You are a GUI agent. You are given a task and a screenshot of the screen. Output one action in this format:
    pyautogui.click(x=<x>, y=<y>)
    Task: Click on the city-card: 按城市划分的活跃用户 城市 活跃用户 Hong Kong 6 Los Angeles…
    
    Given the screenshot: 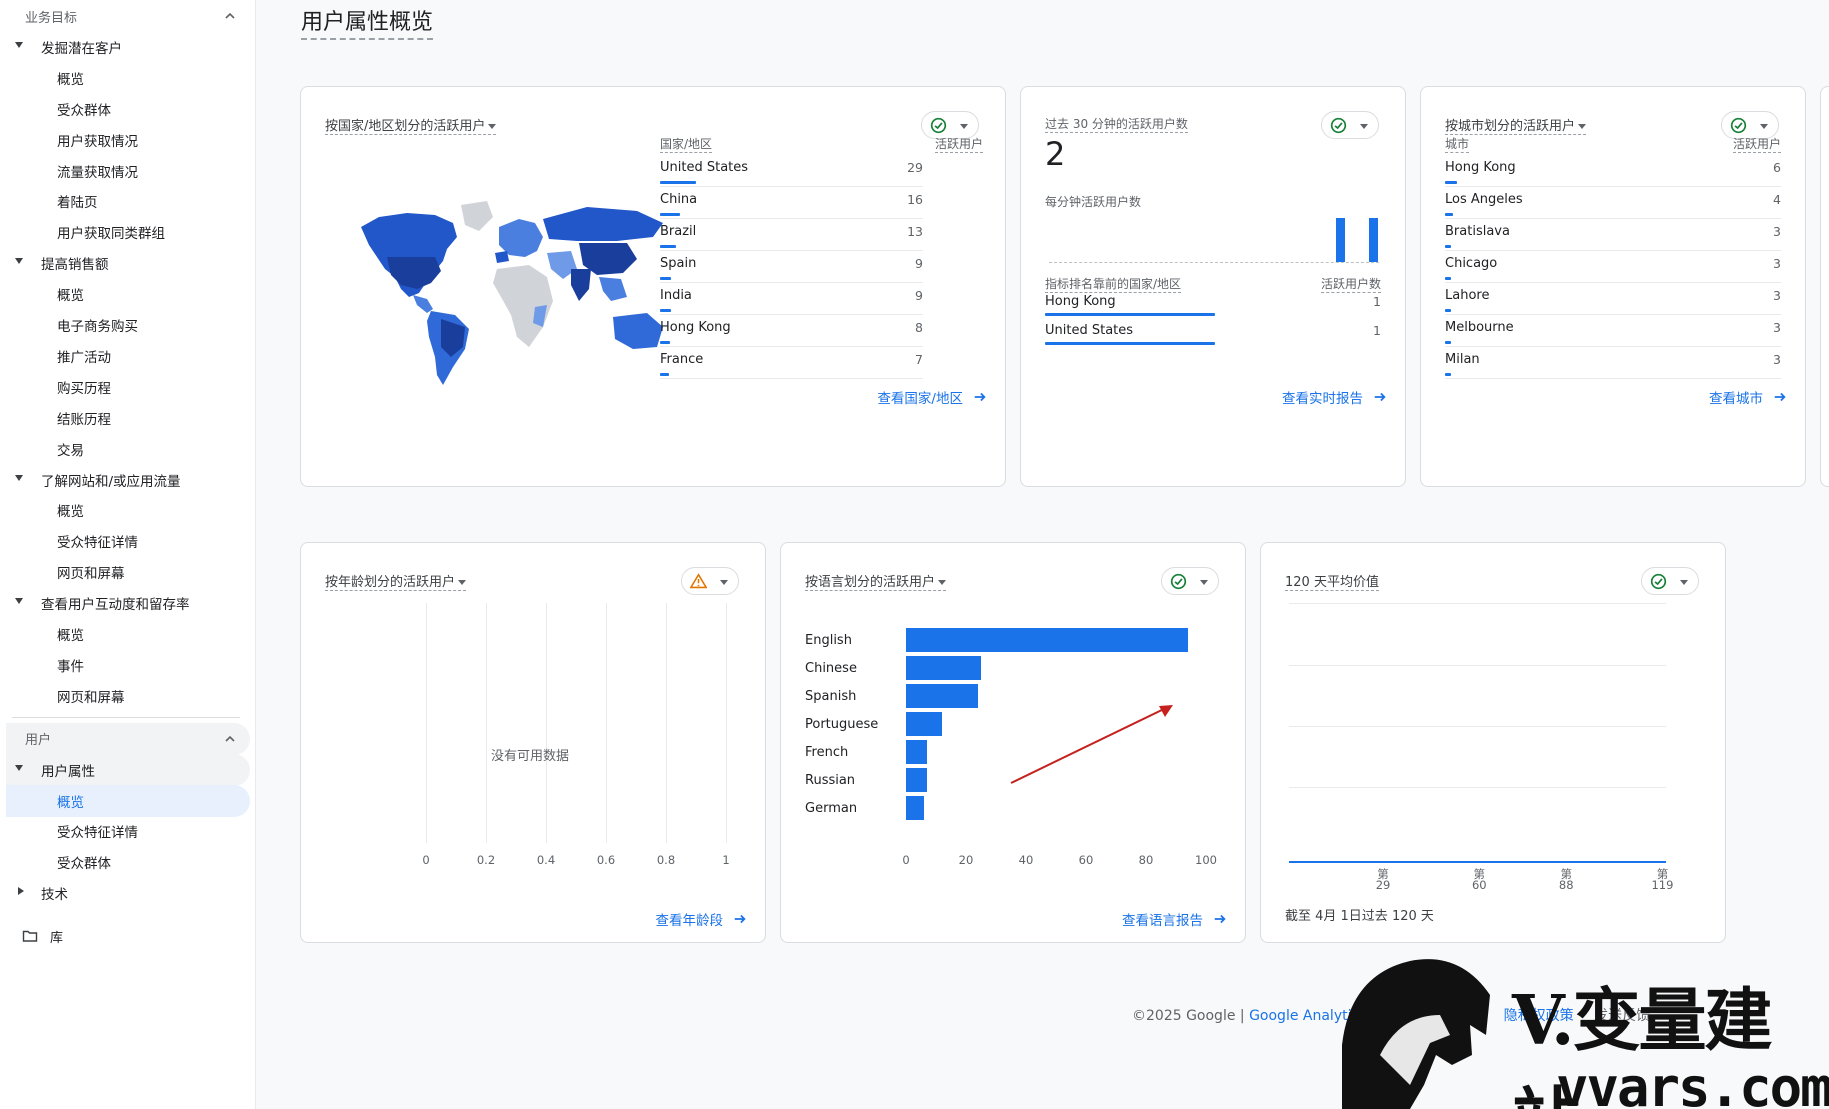 What is the action you would take?
    pyautogui.click(x=1613, y=286)
    